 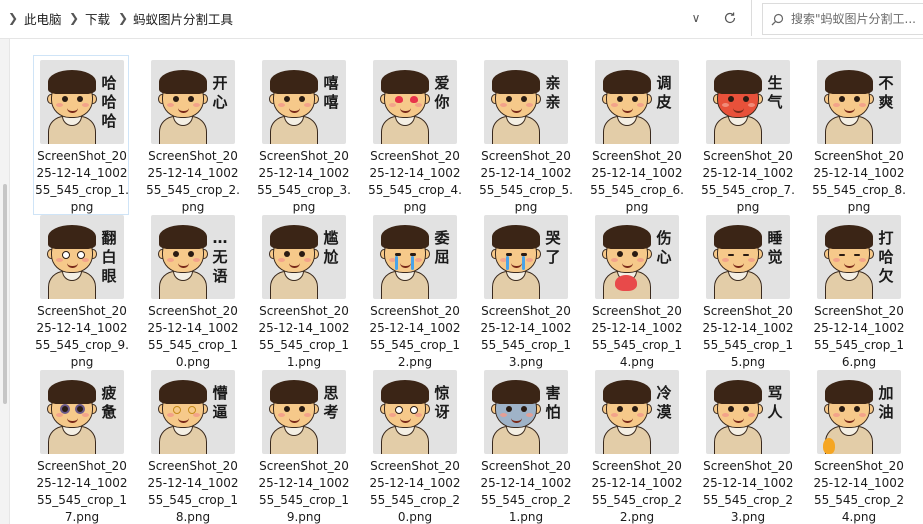 What do you see at coordinates (775, 247) in the screenshot?
I see `sticker-caption: 睡觉` at bounding box center [775, 247].